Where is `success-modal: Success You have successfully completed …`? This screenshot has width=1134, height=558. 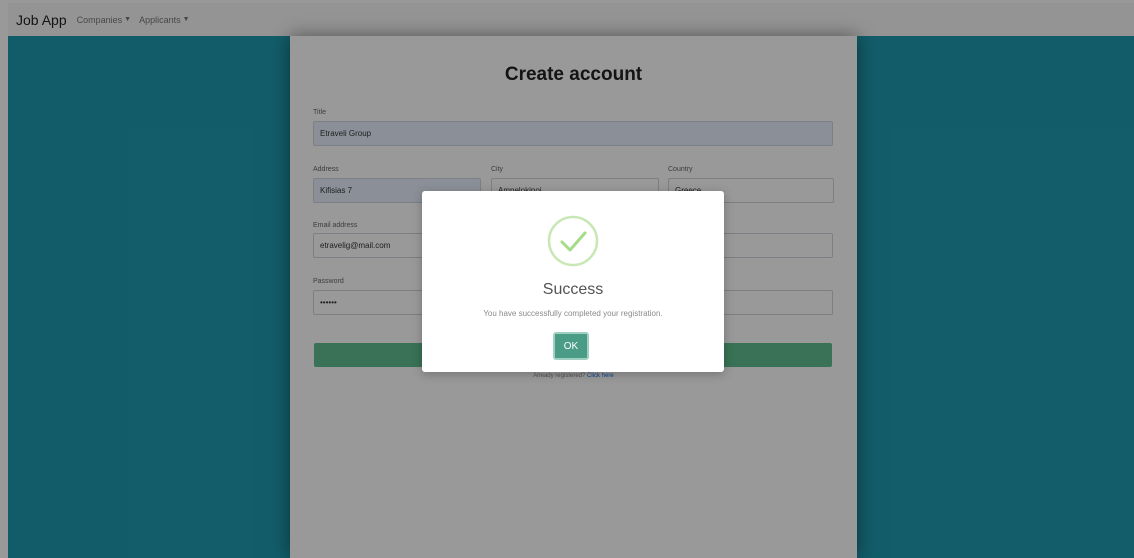 success-modal: Success You have successfully completed … is located at coordinates (573, 281).